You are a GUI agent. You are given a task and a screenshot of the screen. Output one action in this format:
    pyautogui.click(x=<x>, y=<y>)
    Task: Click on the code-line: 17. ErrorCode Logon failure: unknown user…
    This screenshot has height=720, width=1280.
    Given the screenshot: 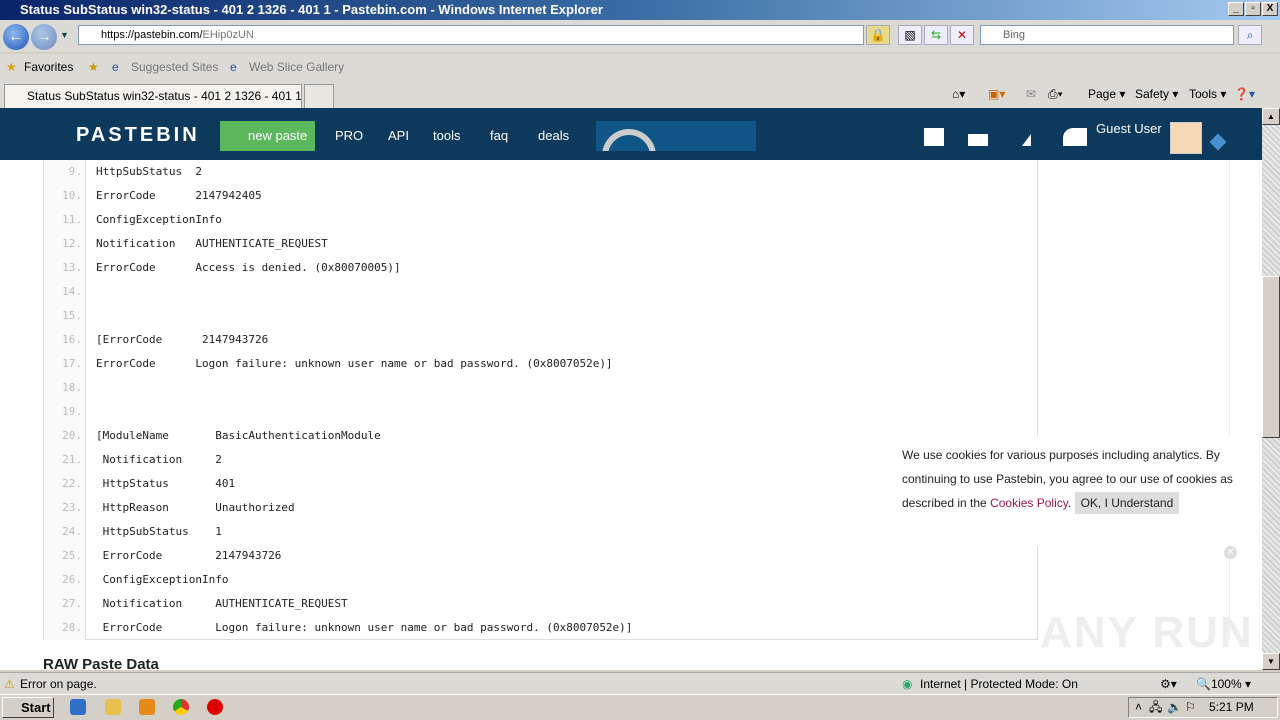 What is the action you would take?
    pyautogui.click(x=541, y=364)
    